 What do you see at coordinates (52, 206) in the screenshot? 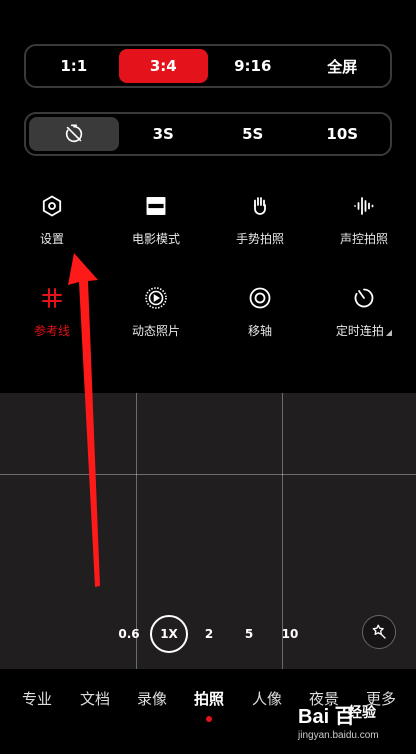
I see `hexagon-settings-icon` at bounding box center [52, 206].